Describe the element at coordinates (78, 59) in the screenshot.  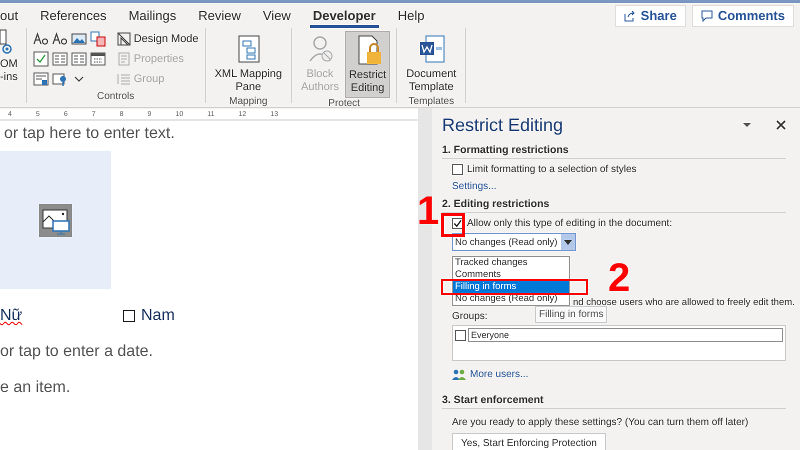
I see `drop-down-list-icon` at that location.